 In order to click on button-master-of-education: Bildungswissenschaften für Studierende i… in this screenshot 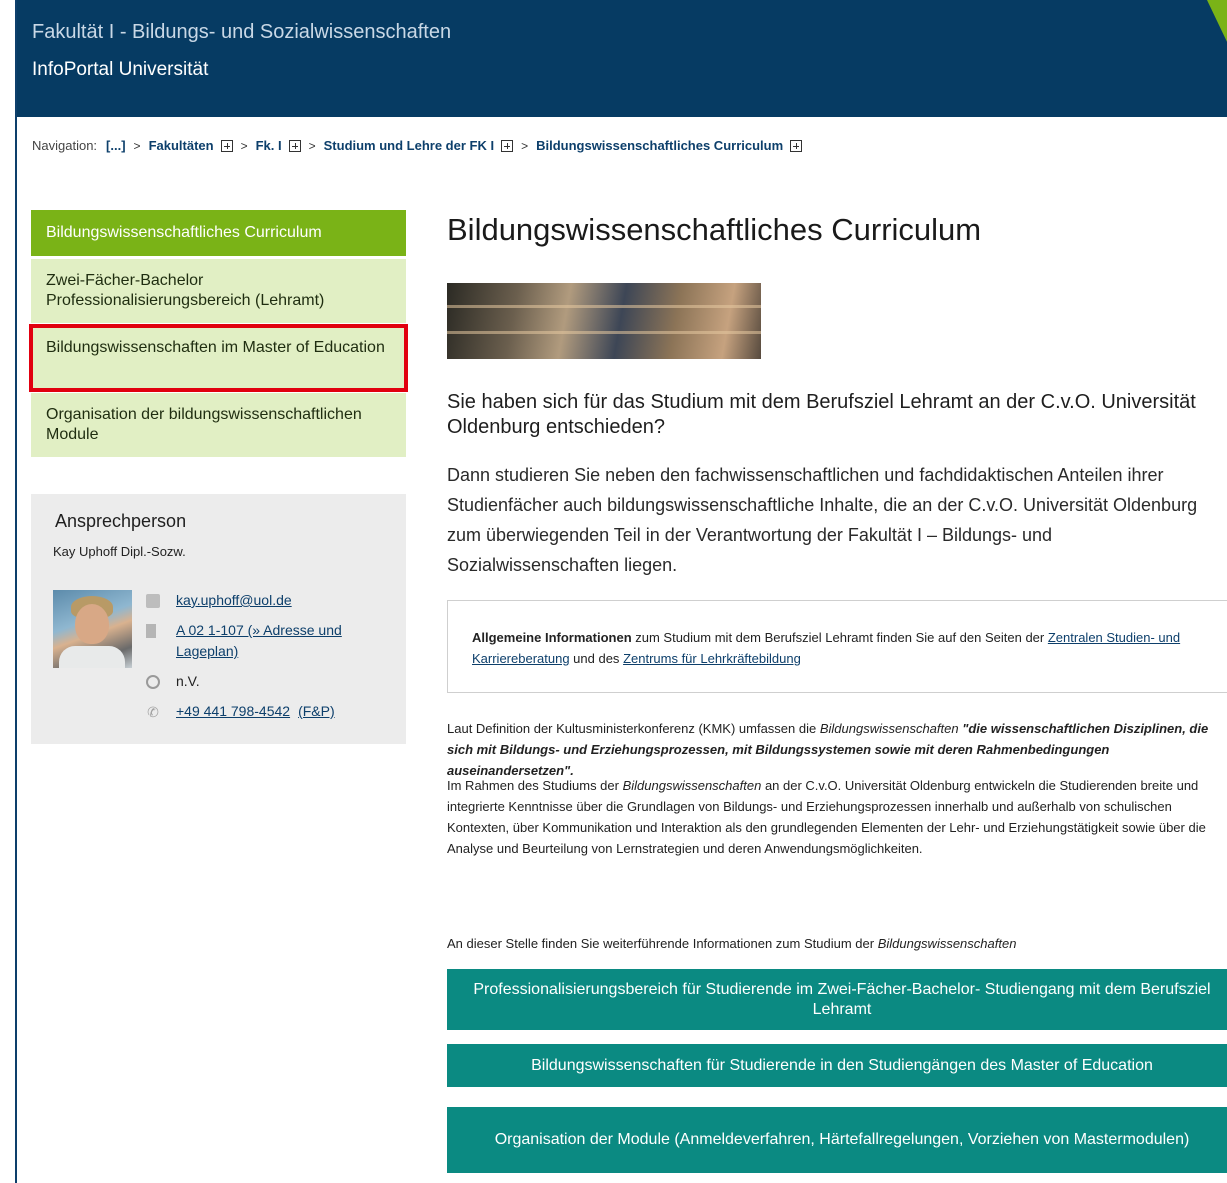, I will do `click(837, 1065)`.